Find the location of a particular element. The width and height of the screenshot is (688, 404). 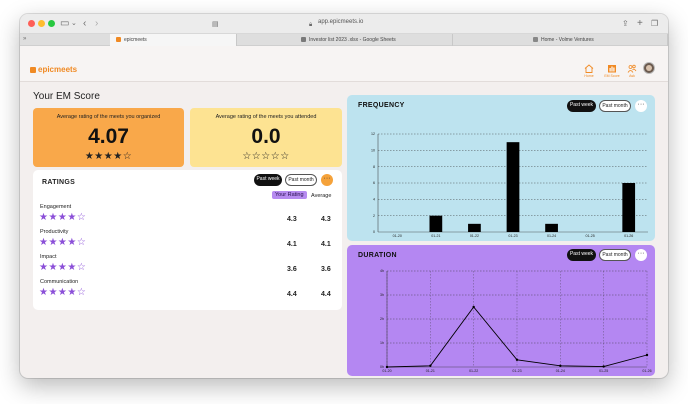

productivity-stars: ★★★★☆ is located at coordinates (62, 242).